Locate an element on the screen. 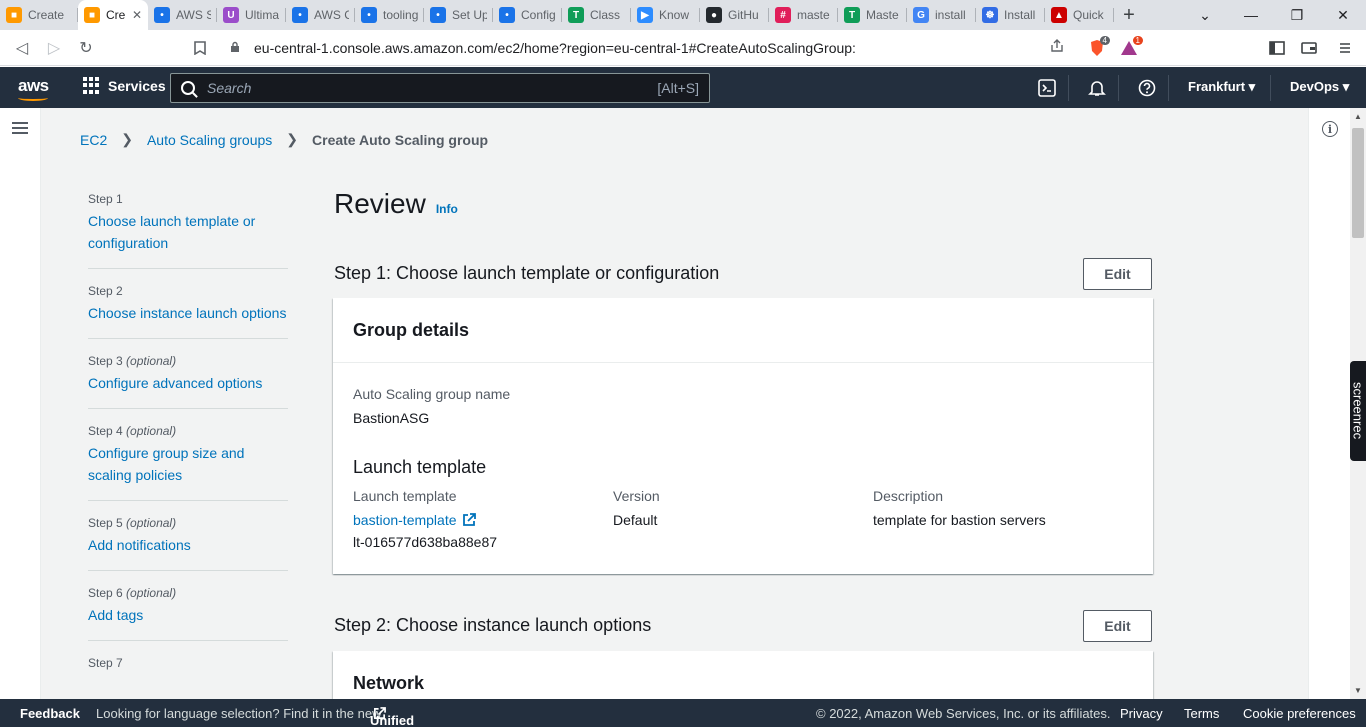 The width and height of the screenshot is (1366, 727). tab-favicon-icon: ■ is located at coordinates (14, 15).